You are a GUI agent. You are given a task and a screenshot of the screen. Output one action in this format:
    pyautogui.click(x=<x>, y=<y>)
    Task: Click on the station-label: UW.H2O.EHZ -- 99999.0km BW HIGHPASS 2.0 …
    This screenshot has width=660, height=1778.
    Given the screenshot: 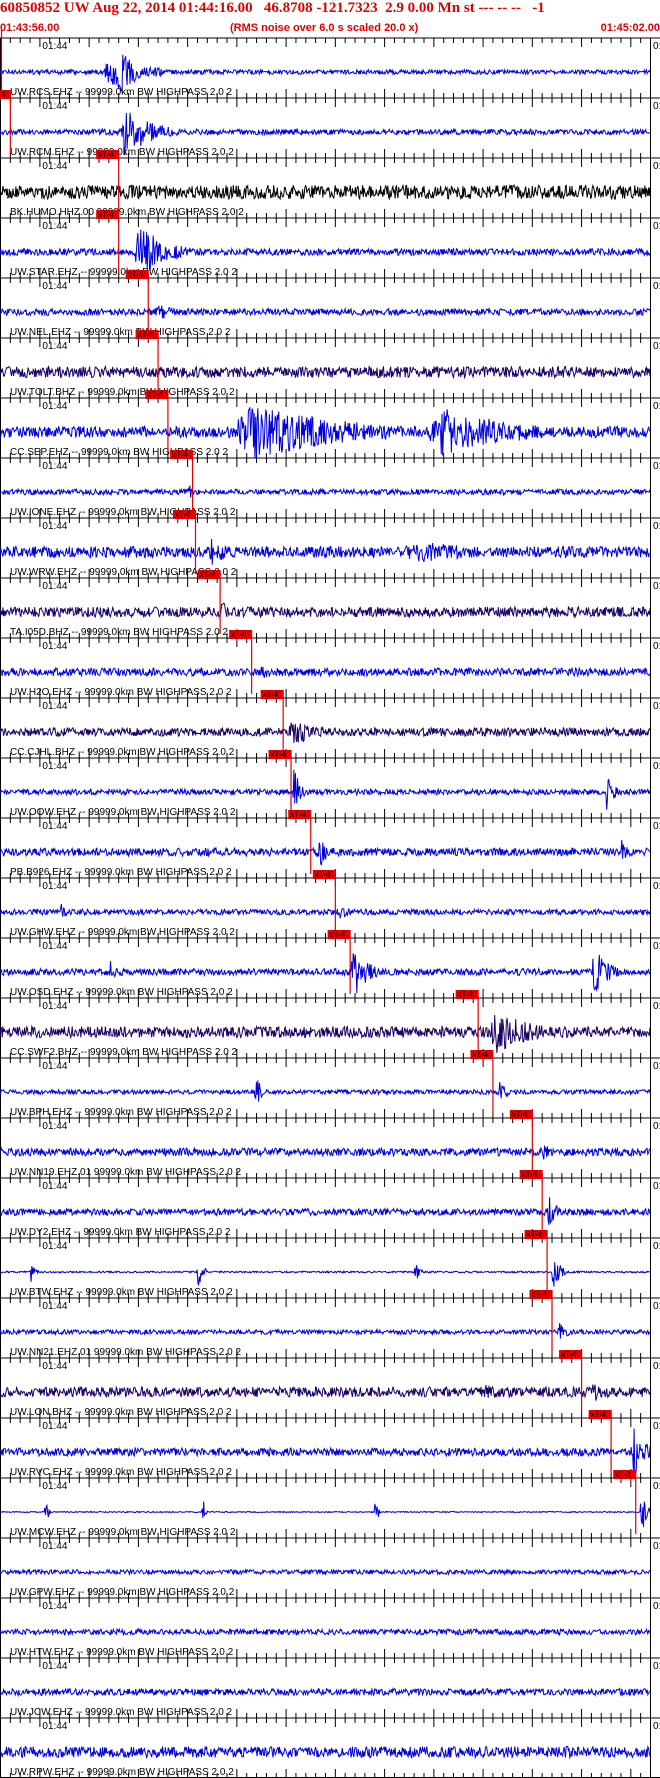 What is the action you would take?
    pyautogui.click(x=121, y=692)
    